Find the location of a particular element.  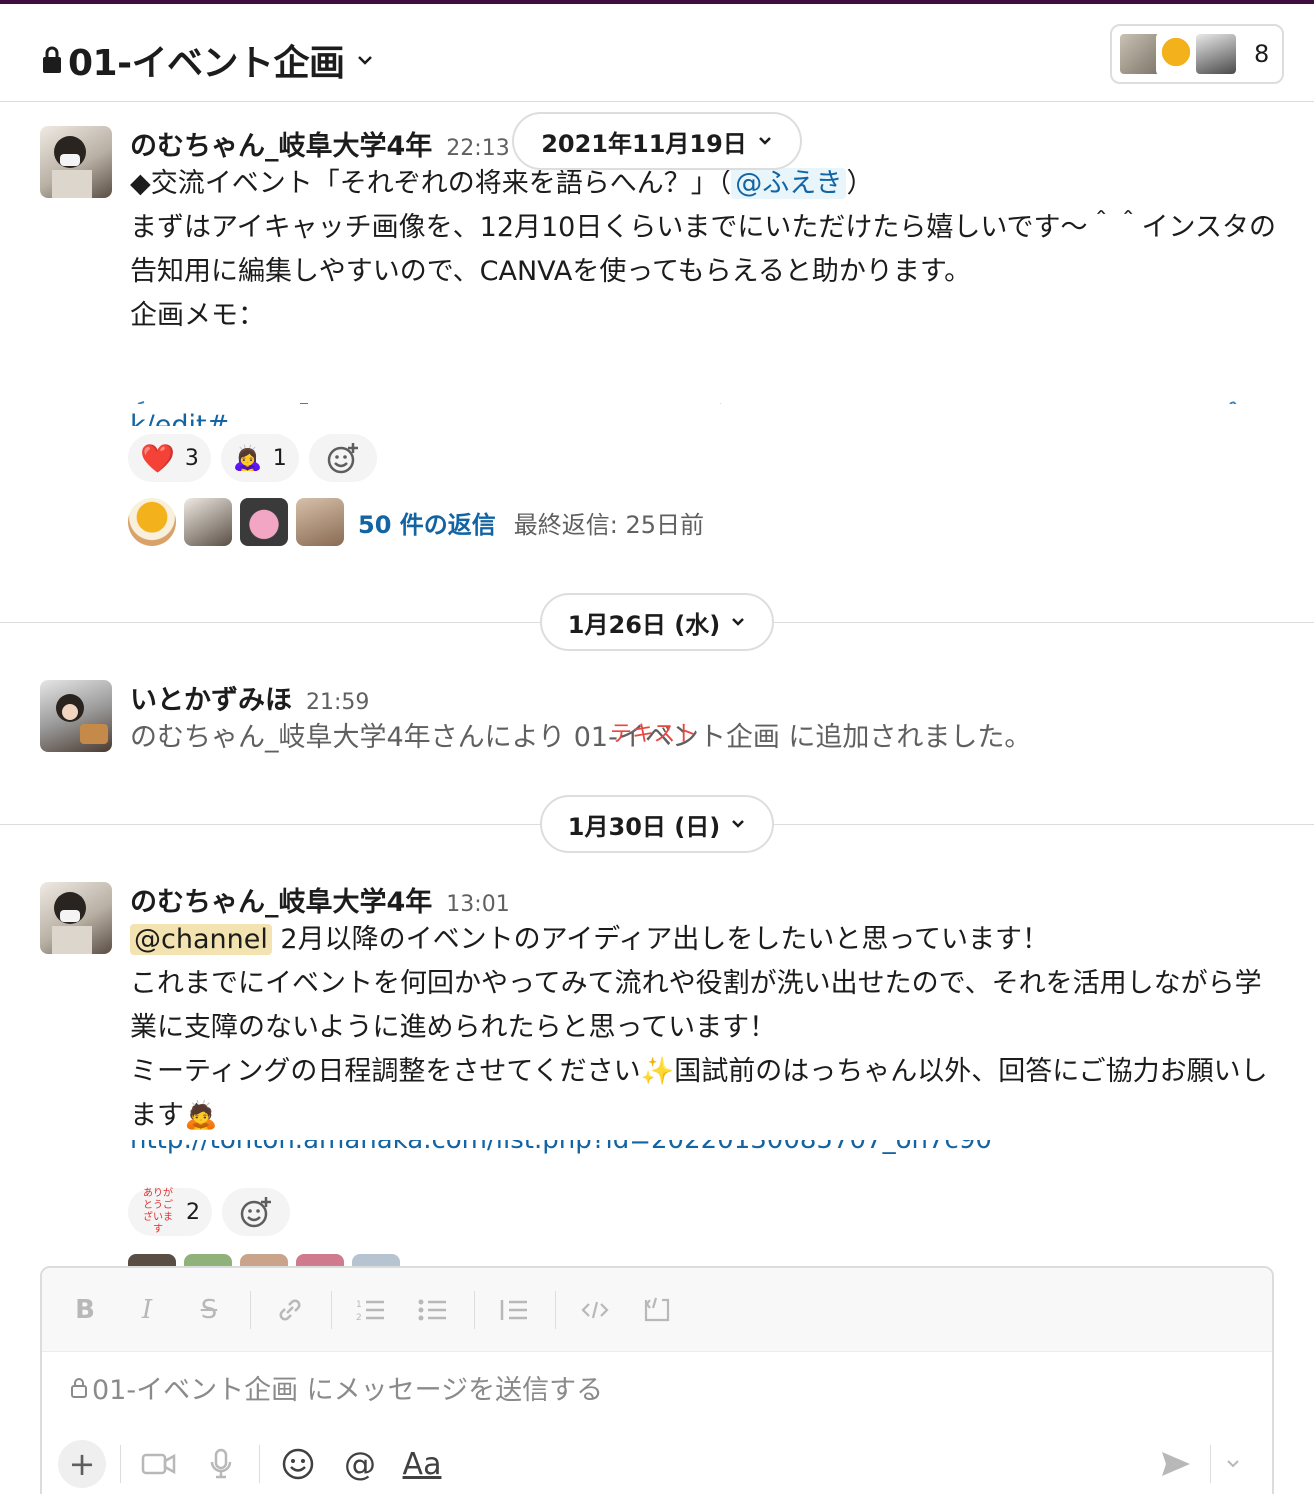

sender-name: いとかずみほ is located at coordinates (211, 697).